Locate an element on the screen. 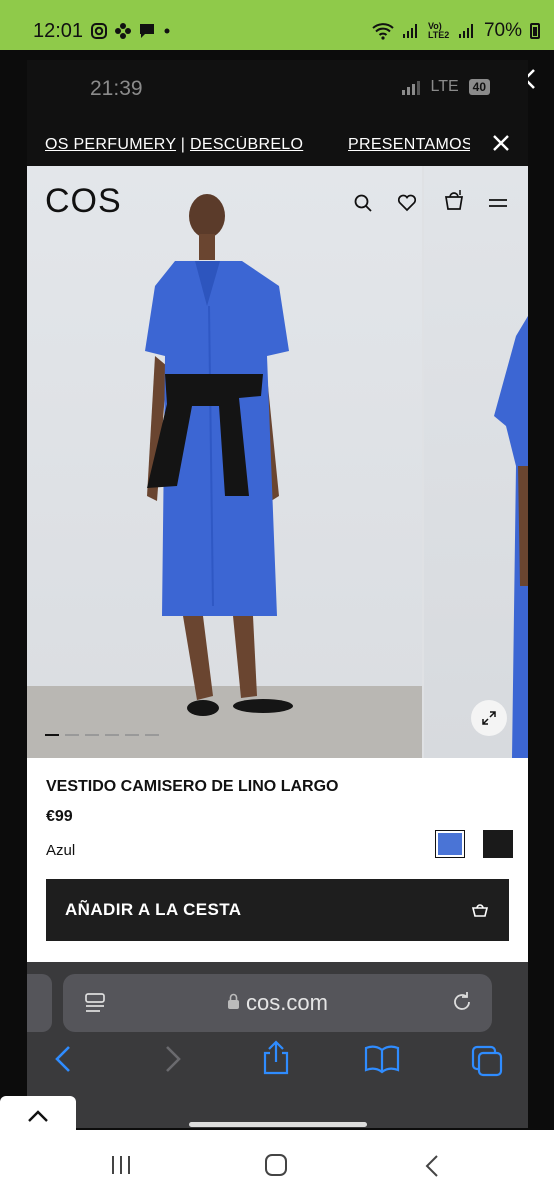 This screenshot has width=554, height=1200. hamburger-menu-icon is located at coordinates (498, 203).